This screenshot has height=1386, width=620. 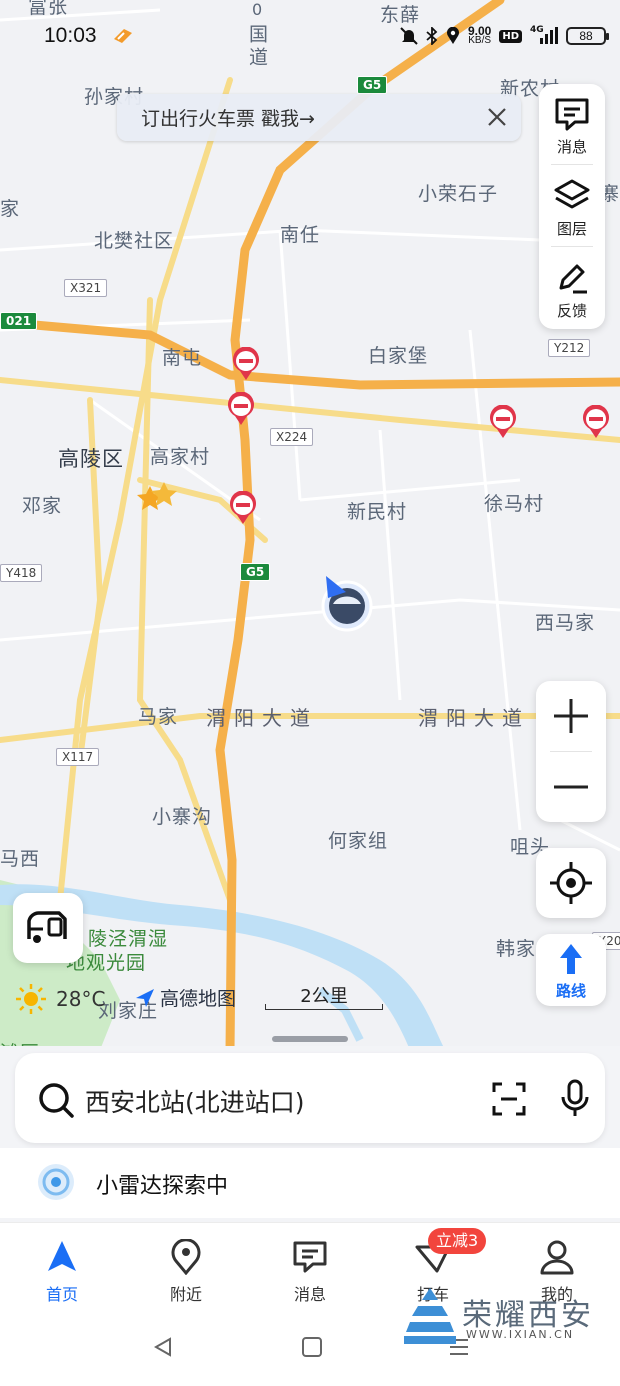 I want to click on place-label: 家, so click(x=10, y=209).